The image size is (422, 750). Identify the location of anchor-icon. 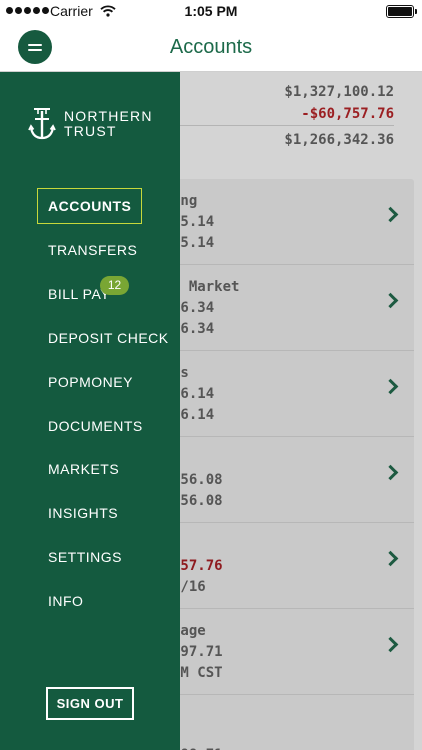
(42, 124).